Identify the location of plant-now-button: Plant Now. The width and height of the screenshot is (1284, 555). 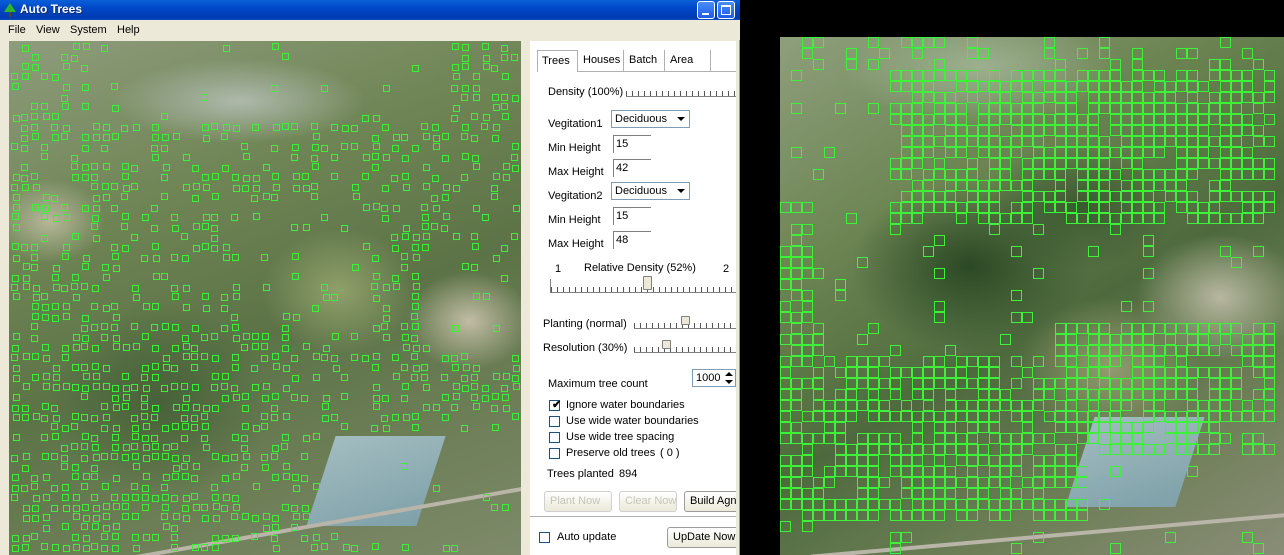
(578, 501).